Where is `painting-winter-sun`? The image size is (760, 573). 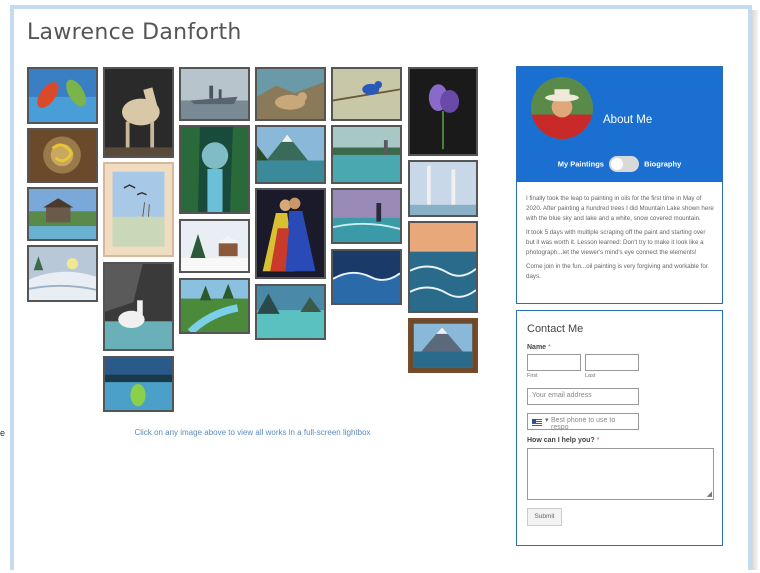
painting-winter-sun is located at coordinates (62, 273).